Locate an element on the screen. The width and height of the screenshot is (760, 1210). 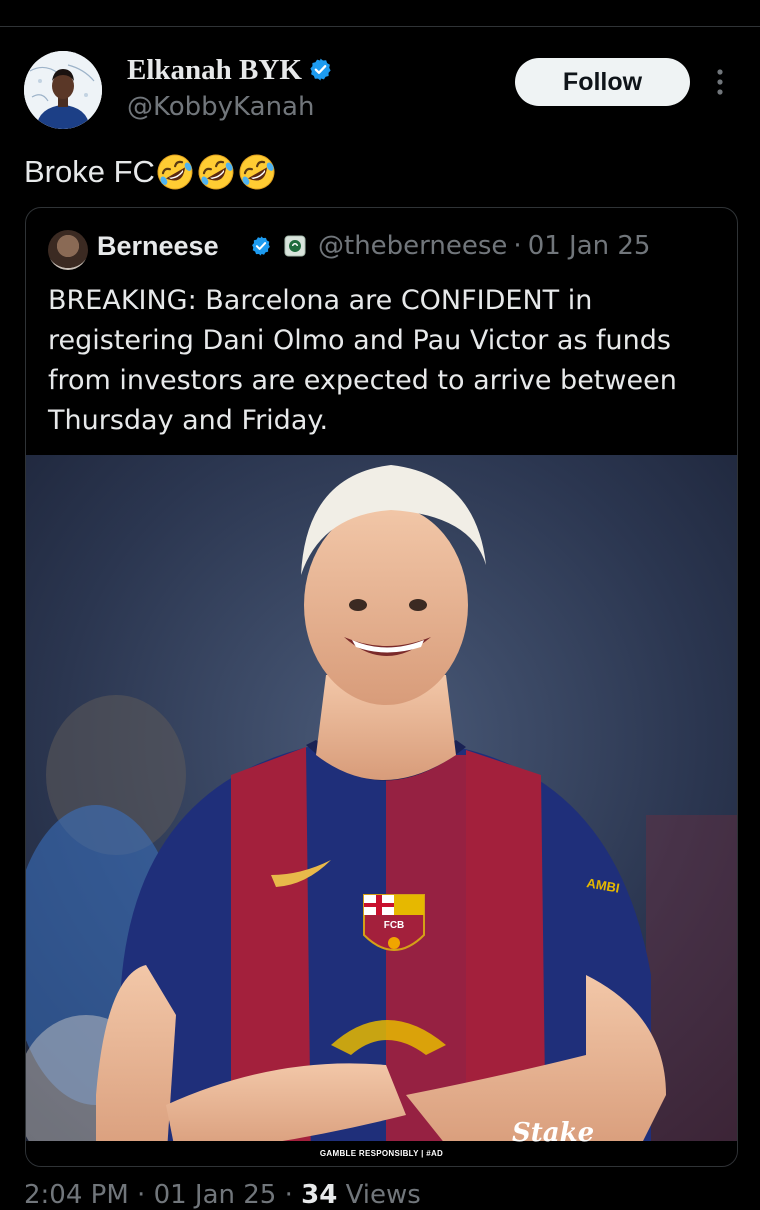
post-text: Broke FC is located at coordinates (151, 172).